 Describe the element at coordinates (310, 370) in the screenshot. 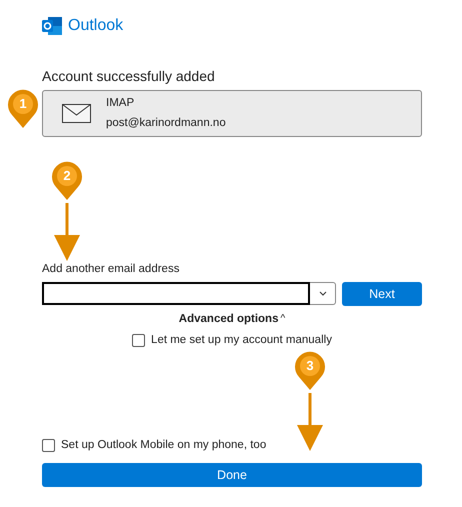

I see `step-marker: 3` at that location.